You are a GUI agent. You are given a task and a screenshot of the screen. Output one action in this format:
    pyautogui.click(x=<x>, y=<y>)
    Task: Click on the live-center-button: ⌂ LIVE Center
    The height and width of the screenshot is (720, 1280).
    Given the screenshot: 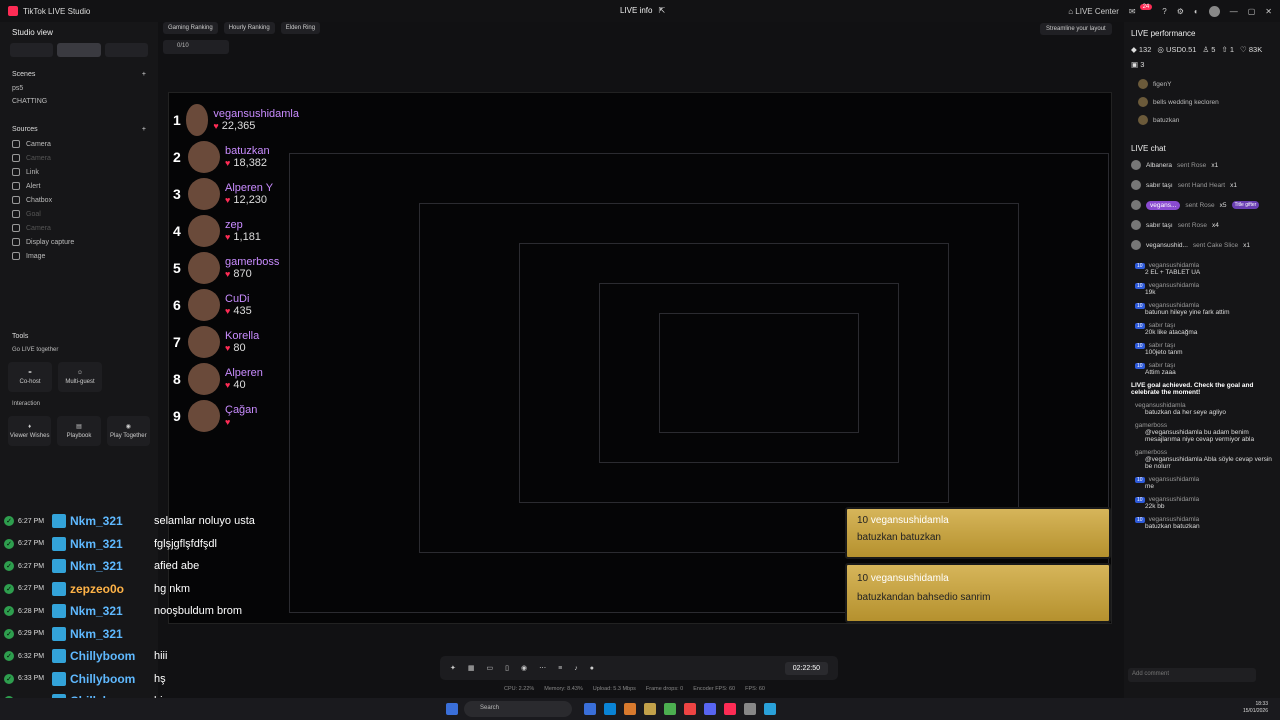 What is the action you would take?
    pyautogui.click(x=1093, y=11)
    